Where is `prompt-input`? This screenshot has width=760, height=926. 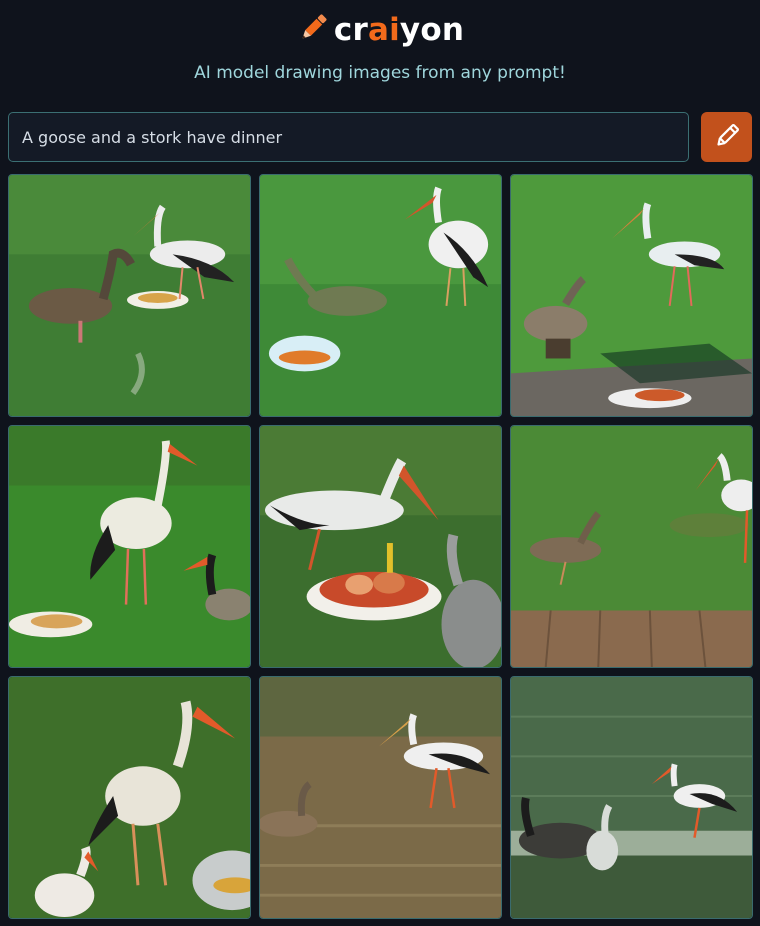 prompt-input is located at coordinates (348, 137).